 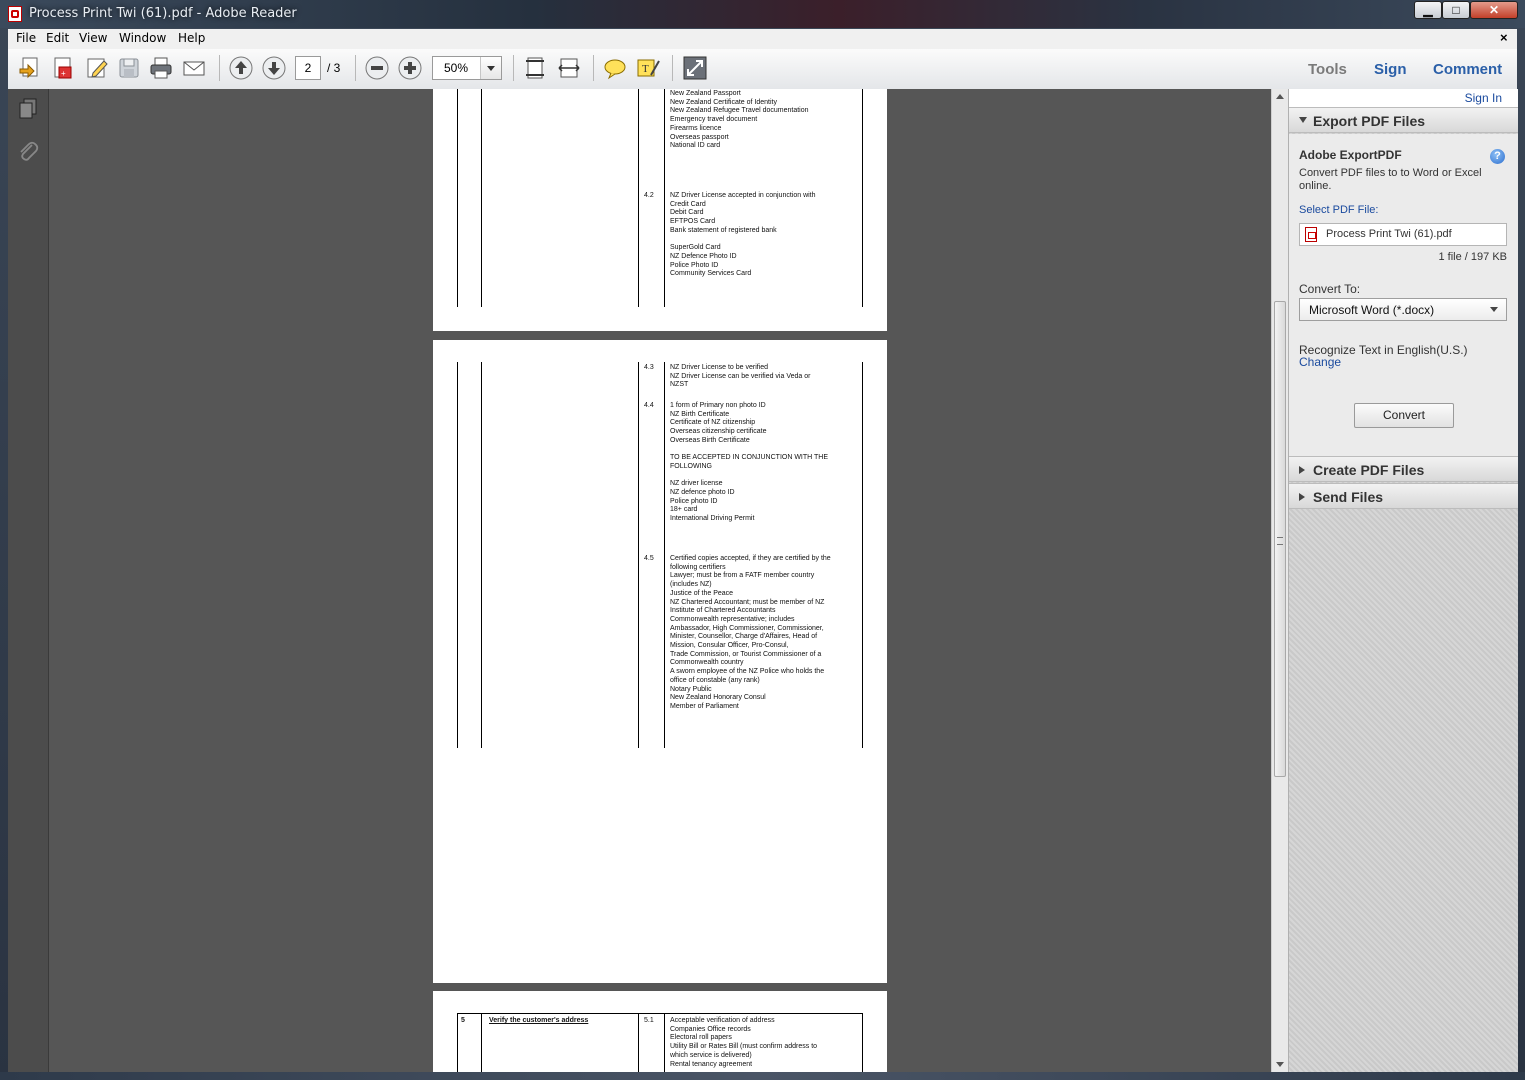 What do you see at coordinates (1280, 96) in the screenshot?
I see `scroll-up-icon` at bounding box center [1280, 96].